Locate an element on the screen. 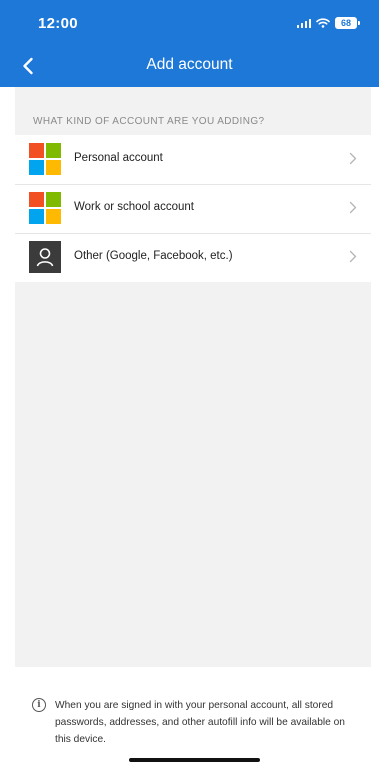 This screenshot has width=379, height=779. person-glyph-icon is located at coordinates (45, 257).